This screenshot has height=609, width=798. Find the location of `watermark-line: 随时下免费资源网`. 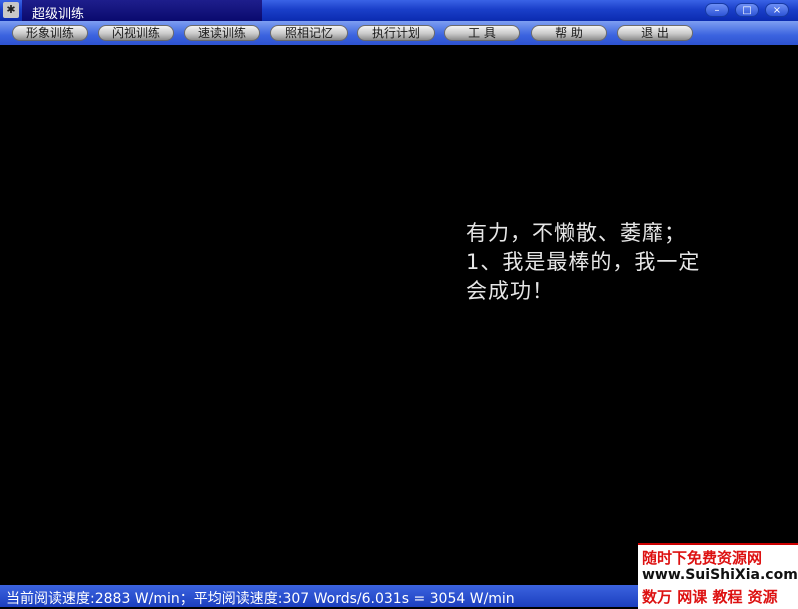

watermark-line: 随时下免费资源网 is located at coordinates (702, 558).